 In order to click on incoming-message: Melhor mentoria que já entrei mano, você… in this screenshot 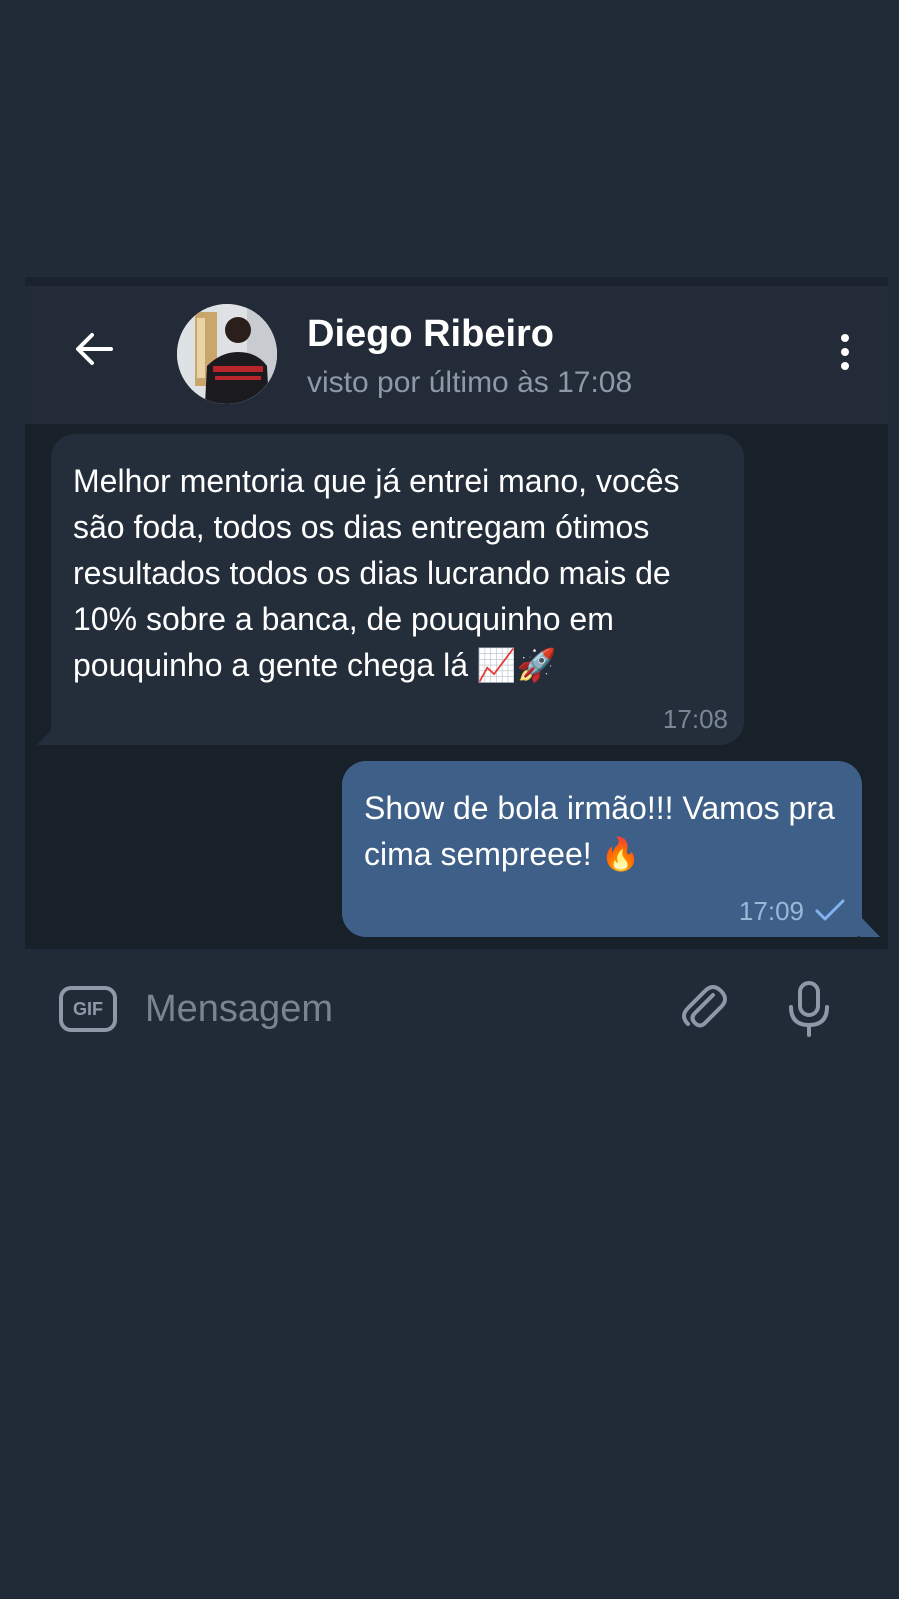, I will do `click(397, 589)`.